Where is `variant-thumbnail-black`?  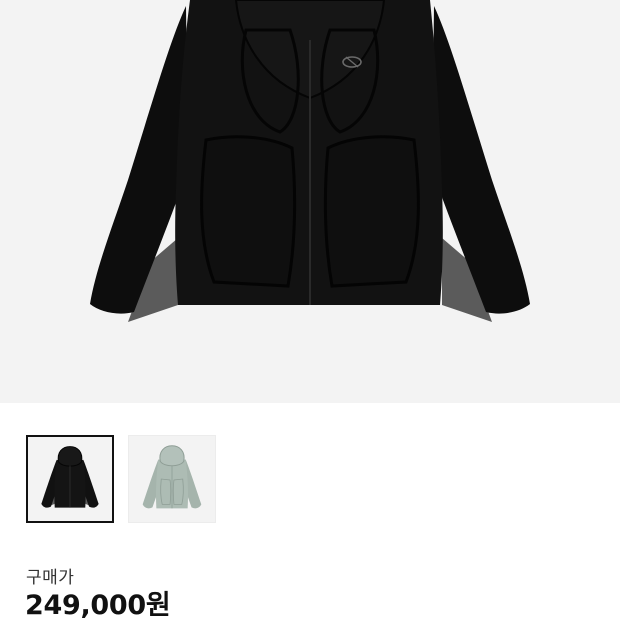 variant-thumbnail-black is located at coordinates (70, 479).